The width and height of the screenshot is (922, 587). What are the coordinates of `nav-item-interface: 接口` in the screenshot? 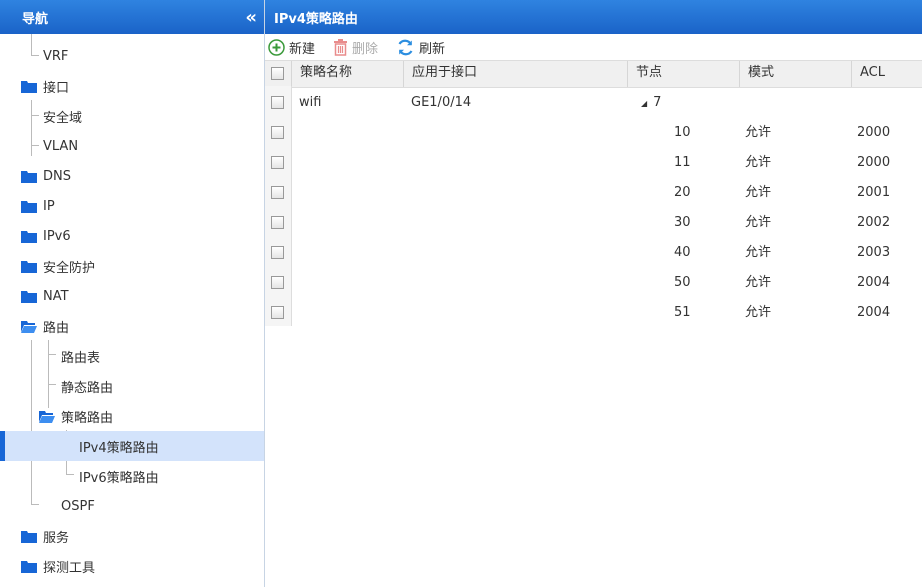 It's located at (132, 86).